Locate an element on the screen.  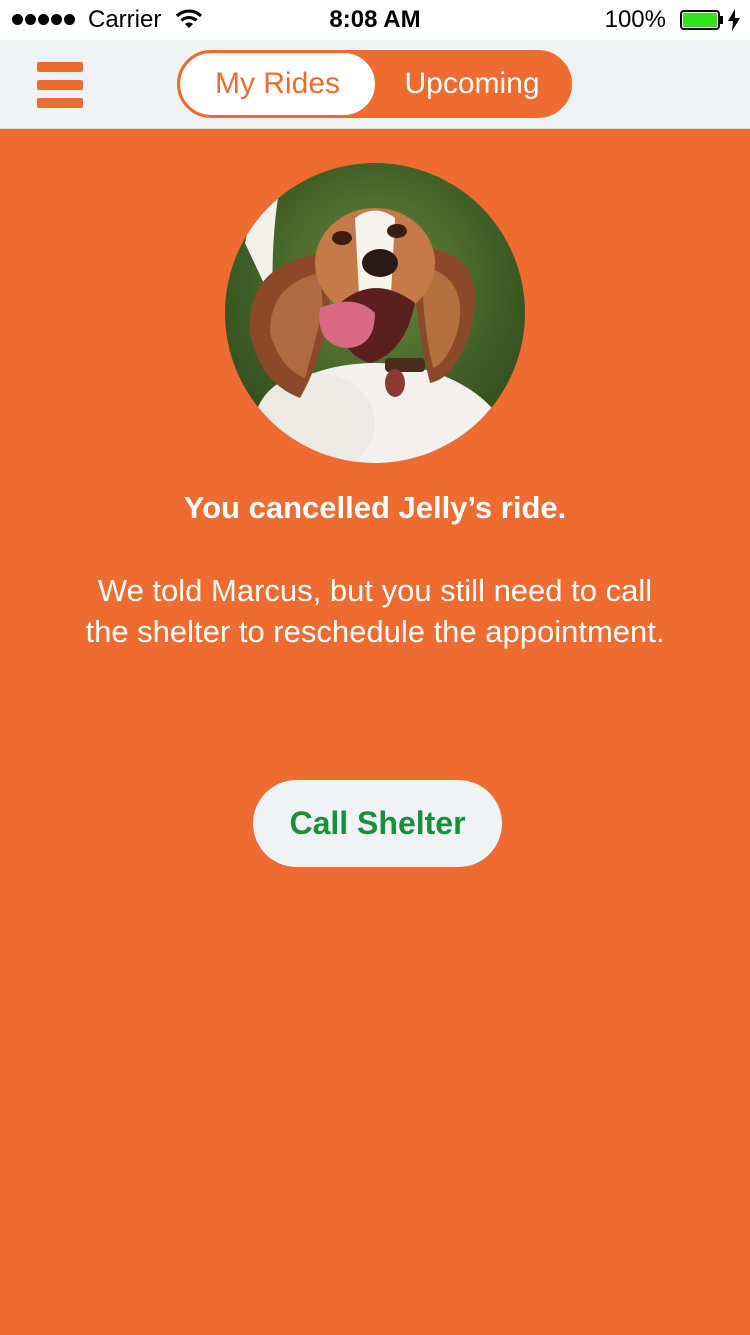
tab-upcoming: Upcoming is located at coordinates (472, 84).